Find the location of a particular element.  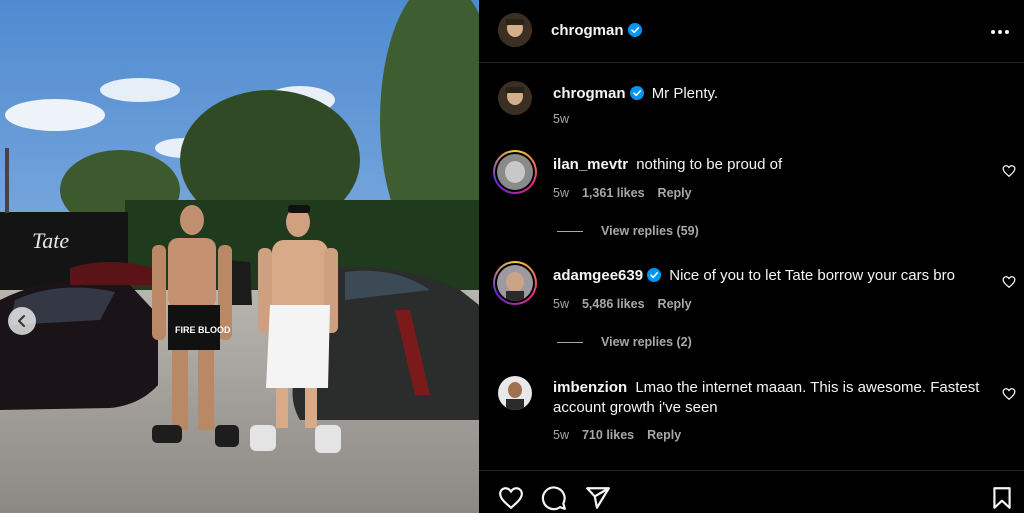

previous-image-button is located at coordinates (22, 321).